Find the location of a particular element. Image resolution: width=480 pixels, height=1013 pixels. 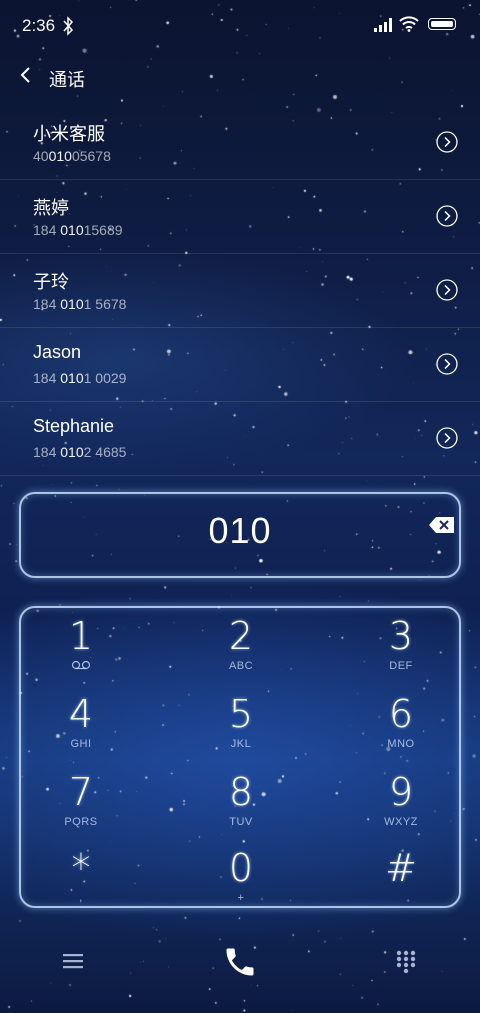

contact-row: 子玲 184 0101 5678 is located at coordinates (240, 291).